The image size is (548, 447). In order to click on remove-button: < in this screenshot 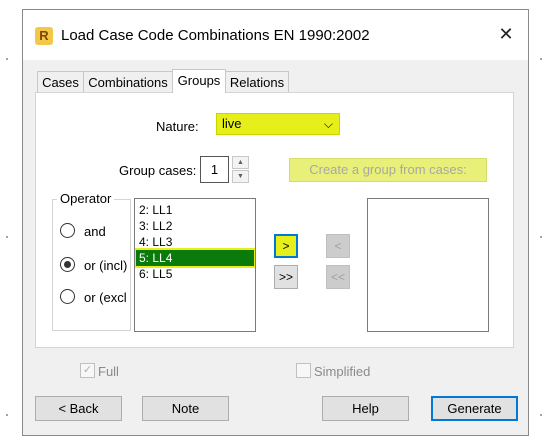, I will do `click(338, 246)`.